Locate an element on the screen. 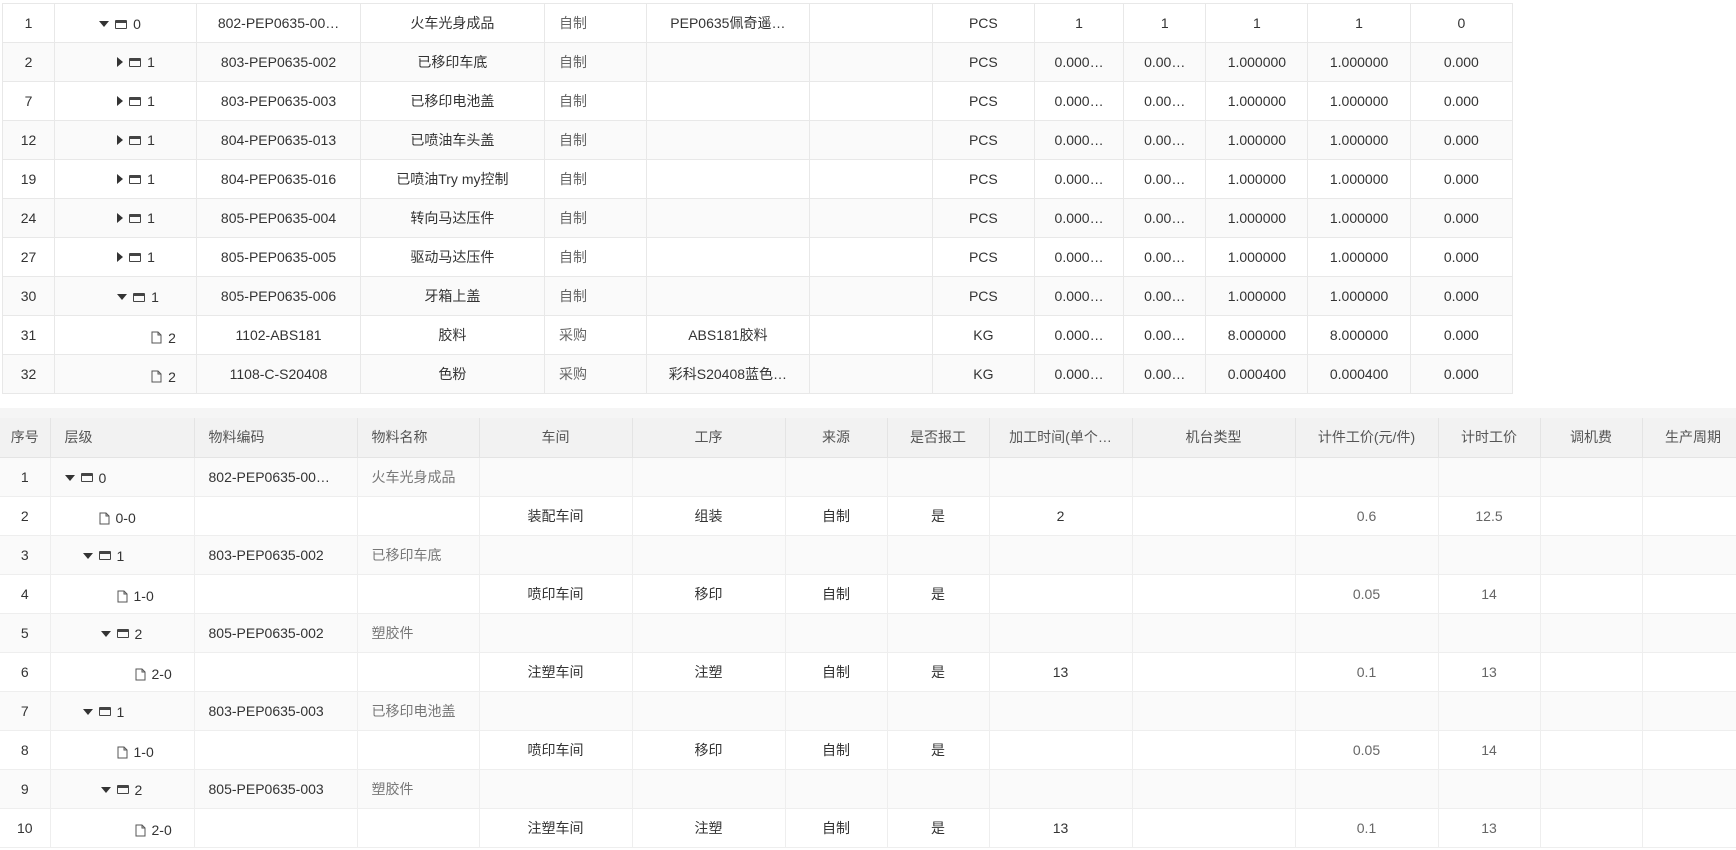 The image size is (1736, 850). table-row: 5 2 805-PEP0635-002 塑胶件 is located at coordinates (868, 633).